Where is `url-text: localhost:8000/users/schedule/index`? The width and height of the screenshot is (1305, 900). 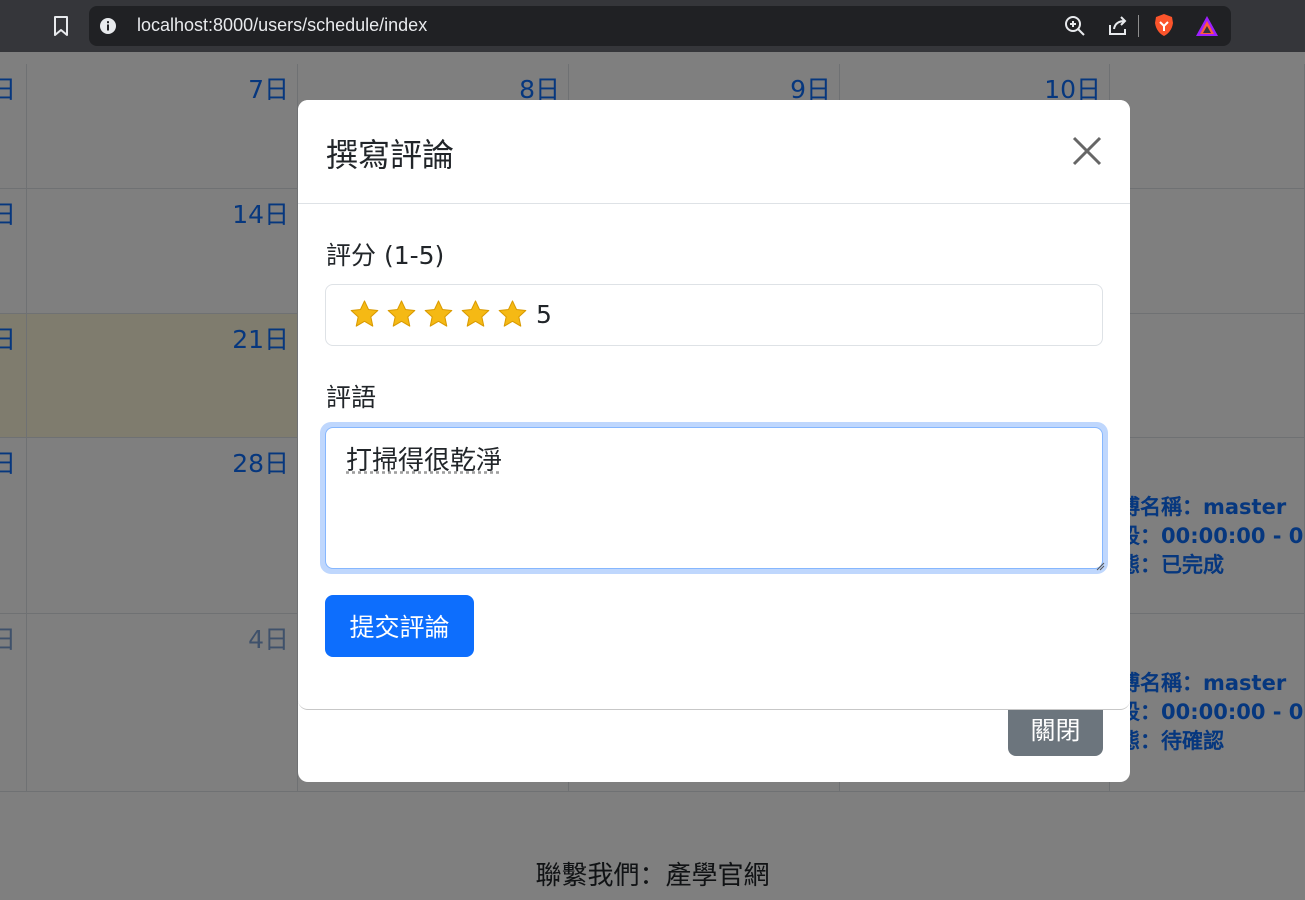 url-text: localhost:8000/users/schedule/index is located at coordinates (282, 25).